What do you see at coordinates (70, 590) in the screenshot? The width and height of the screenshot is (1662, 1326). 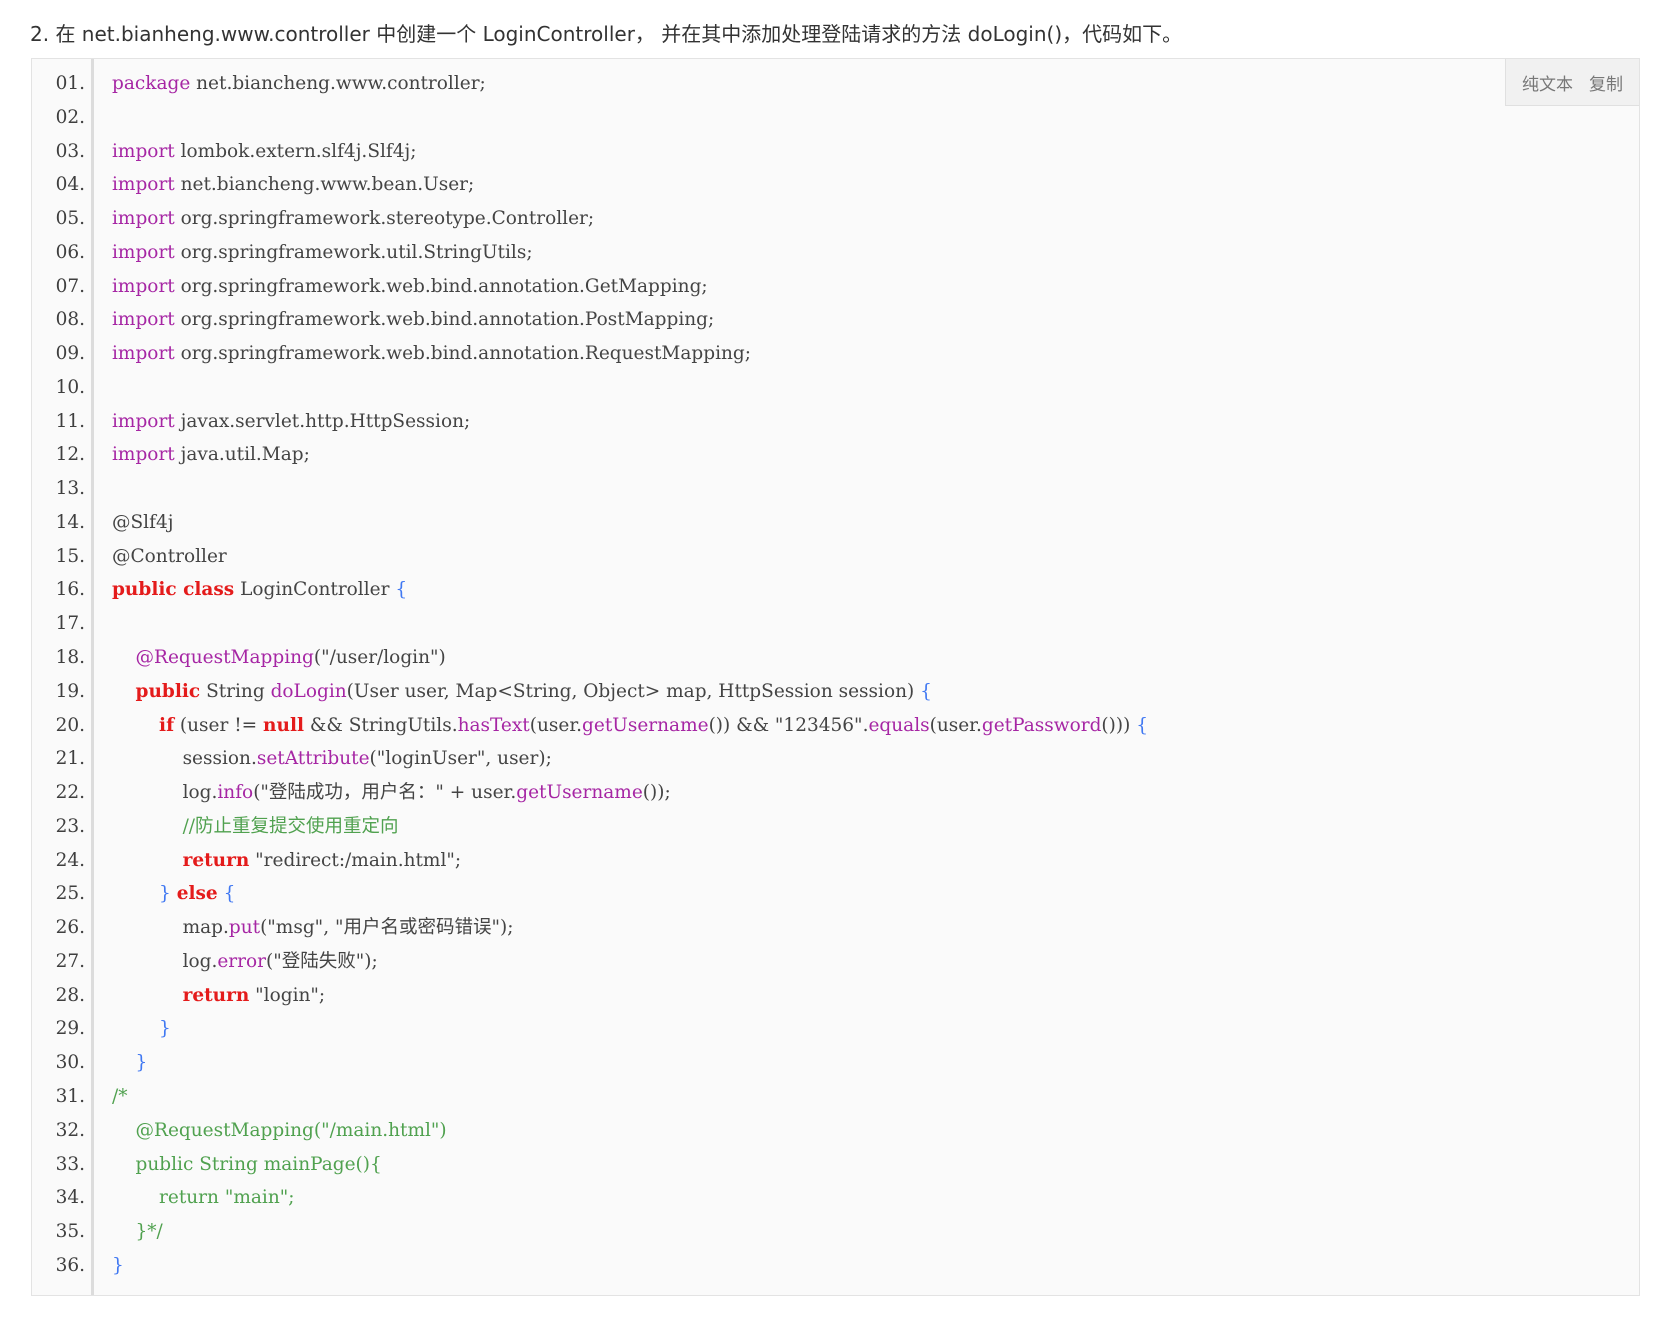 I see `line-number: 16.` at bounding box center [70, 590].